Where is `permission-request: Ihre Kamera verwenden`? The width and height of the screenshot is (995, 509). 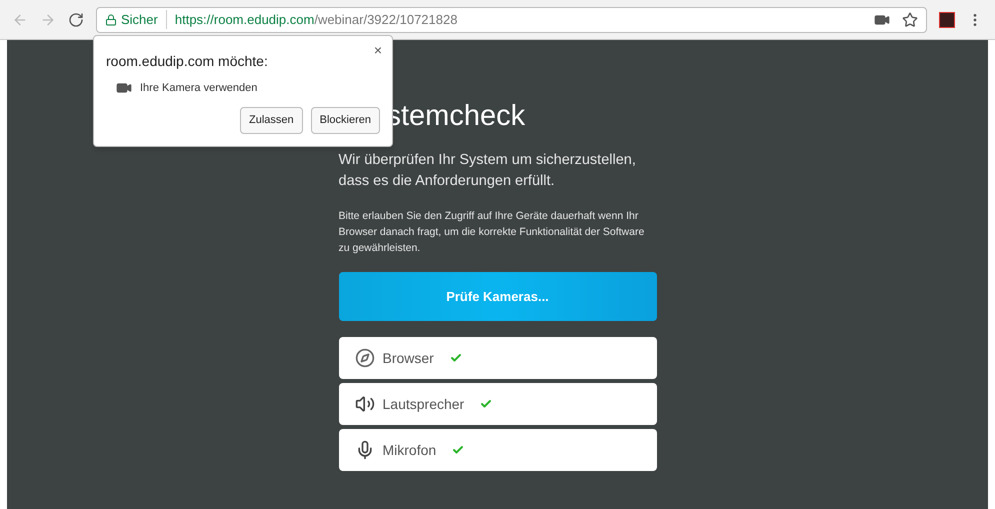 permission-request: Ihre Kamera verwenden is located at coordinates (199, 88).